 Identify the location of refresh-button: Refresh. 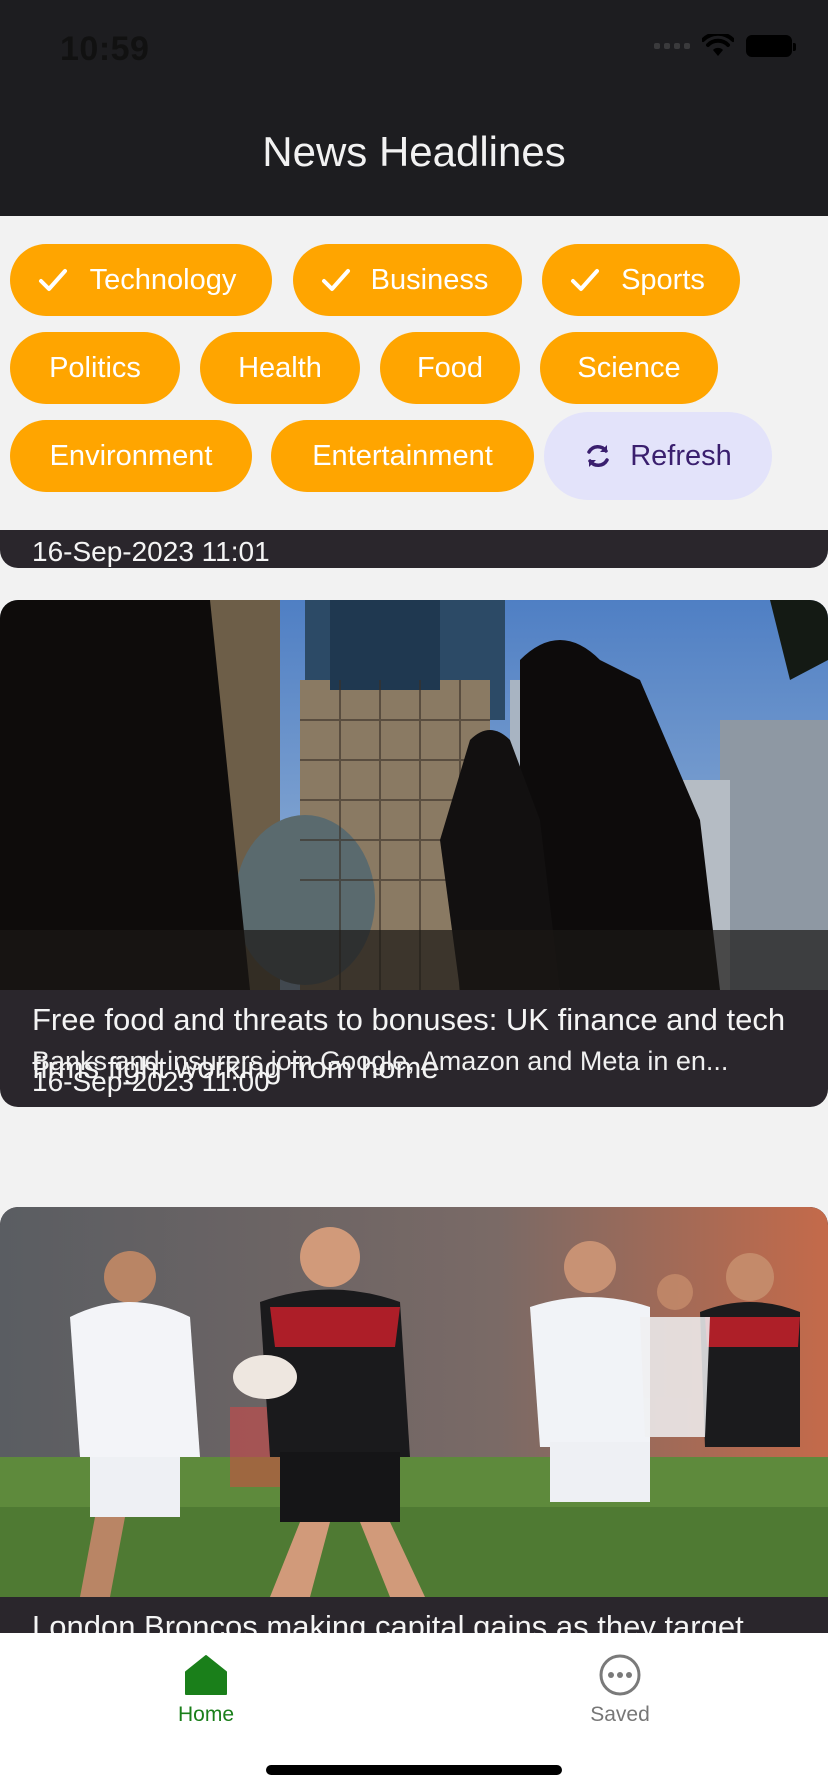
(658, 456).